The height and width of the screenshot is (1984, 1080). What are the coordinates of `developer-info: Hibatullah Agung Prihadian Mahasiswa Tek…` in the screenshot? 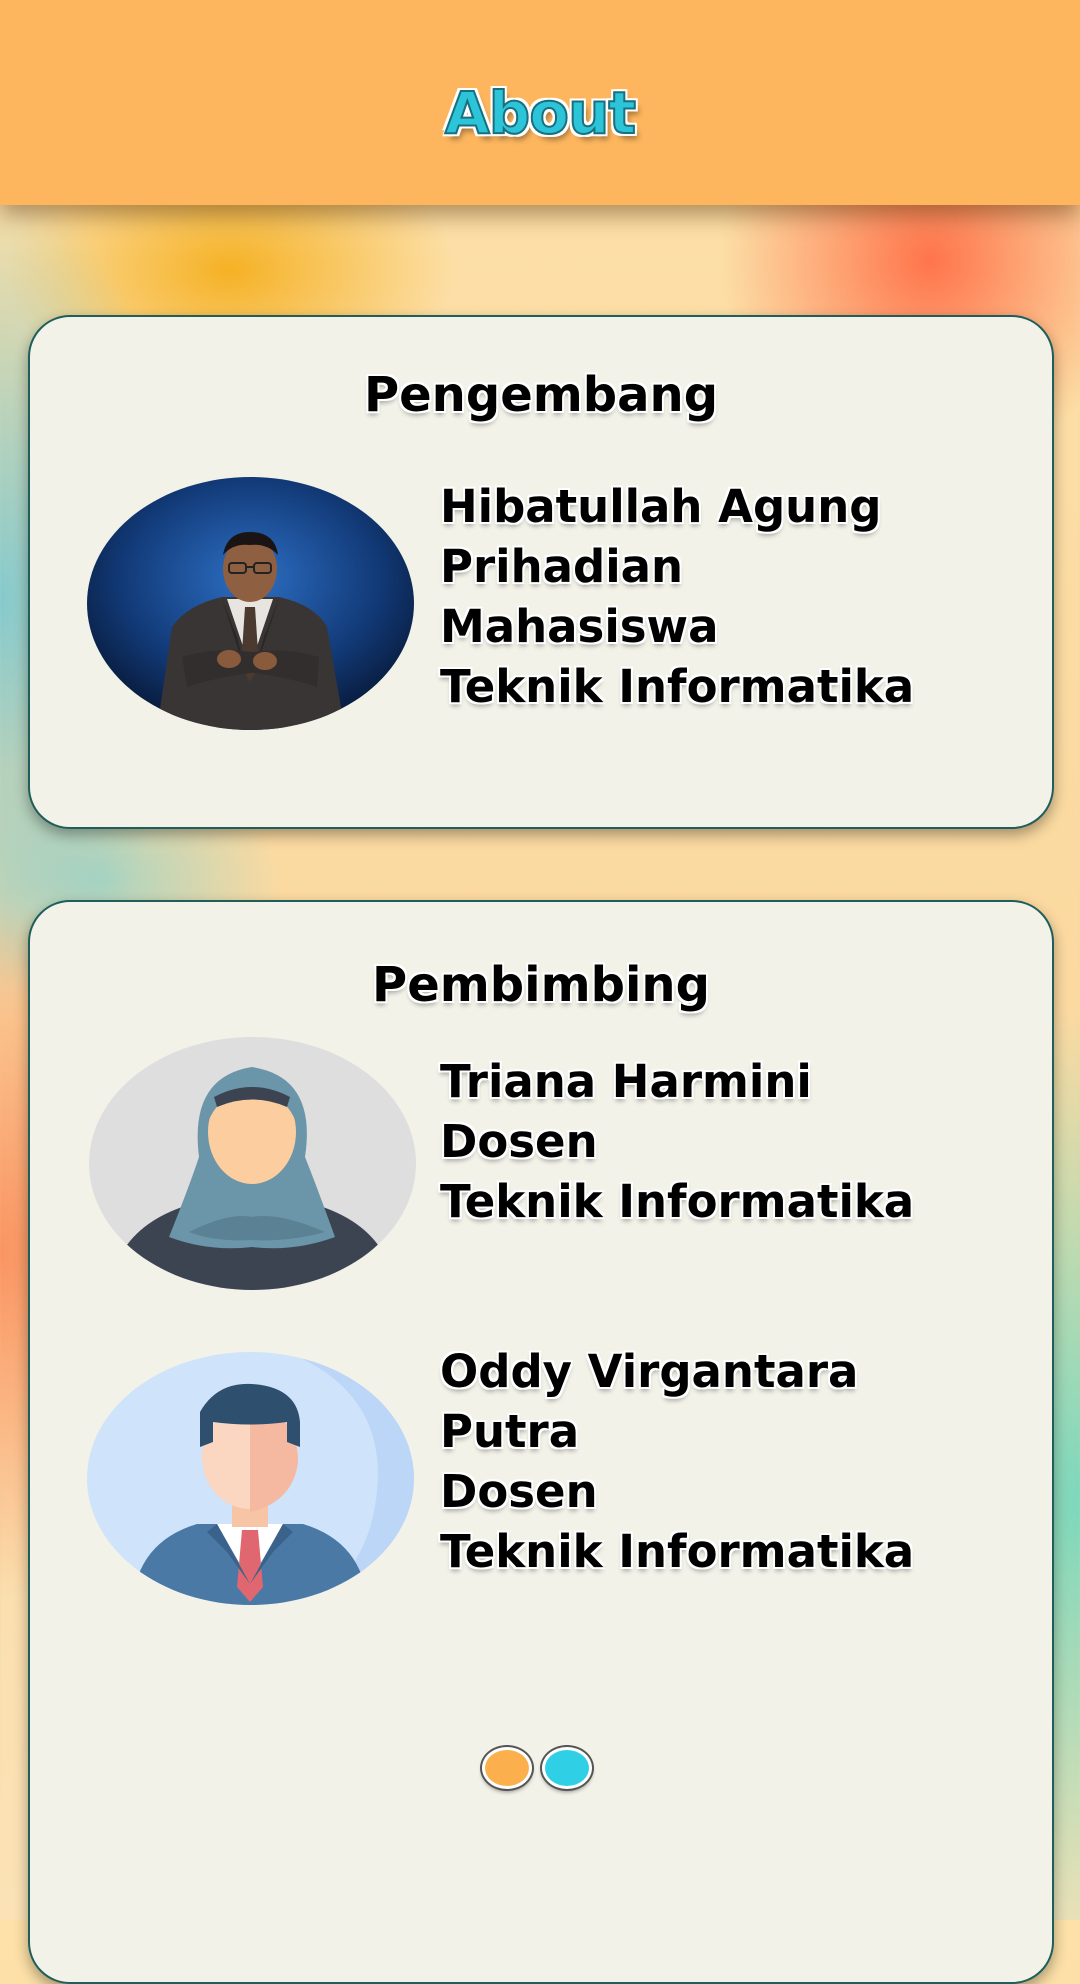 It's located at (677, 597).